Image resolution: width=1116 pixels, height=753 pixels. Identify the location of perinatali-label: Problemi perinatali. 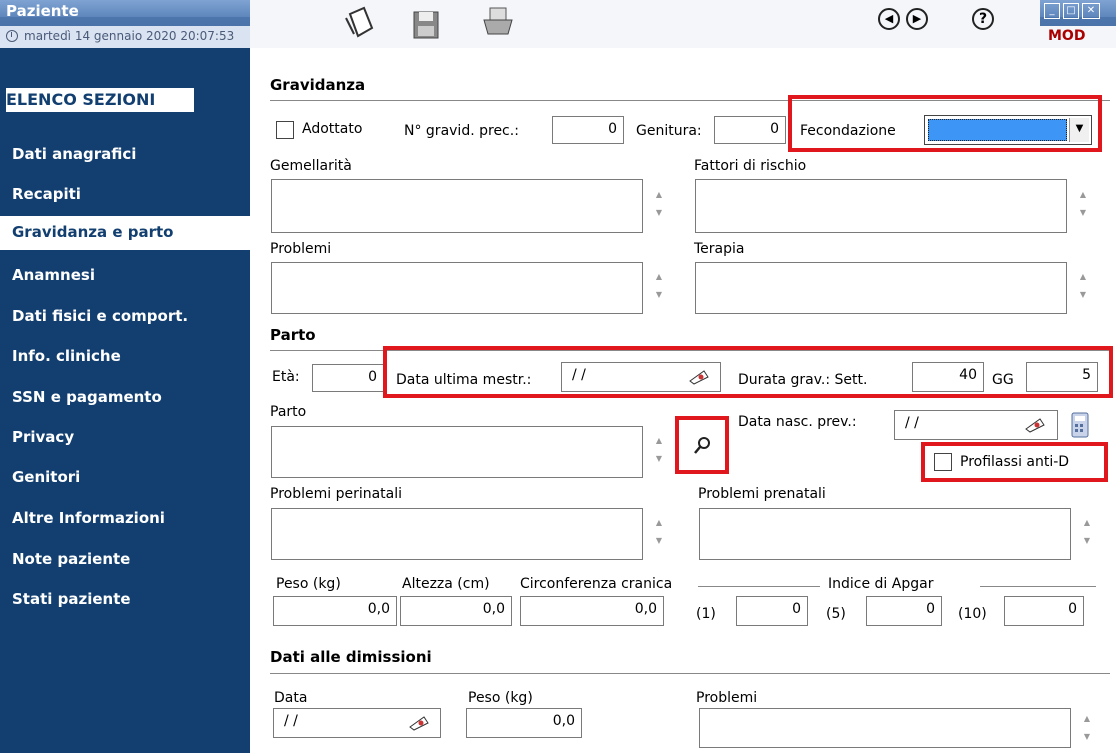
(336, 494).